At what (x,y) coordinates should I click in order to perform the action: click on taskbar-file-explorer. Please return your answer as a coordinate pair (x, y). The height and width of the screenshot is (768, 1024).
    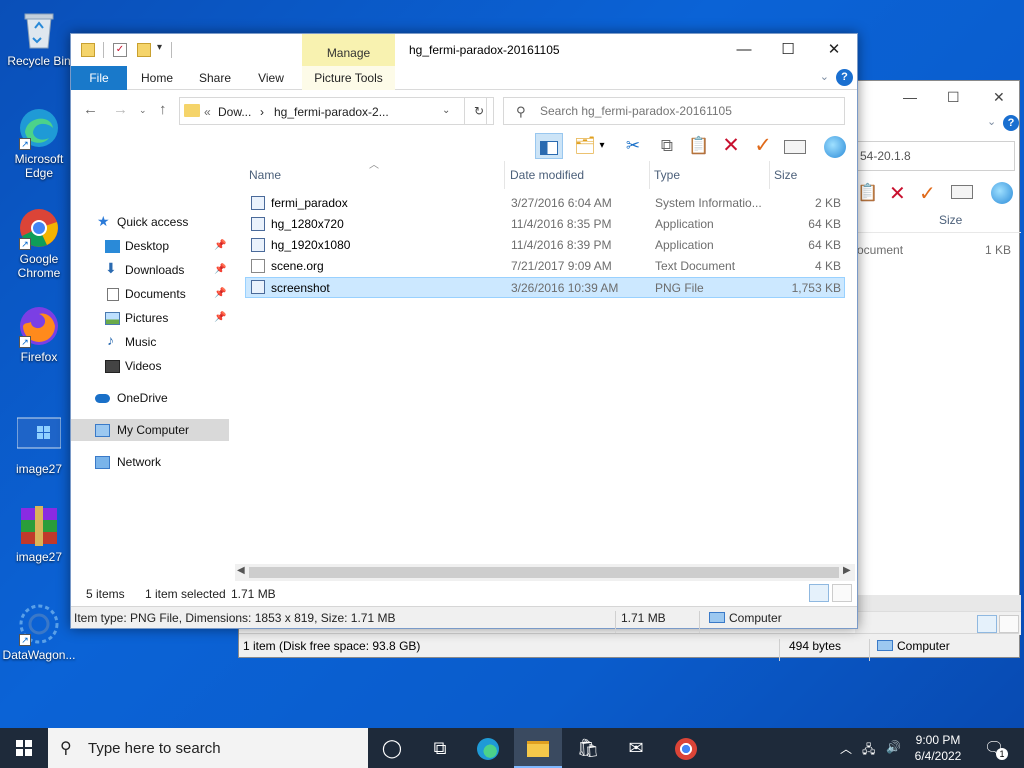
    Looking at the image, I should click on (538, 748).